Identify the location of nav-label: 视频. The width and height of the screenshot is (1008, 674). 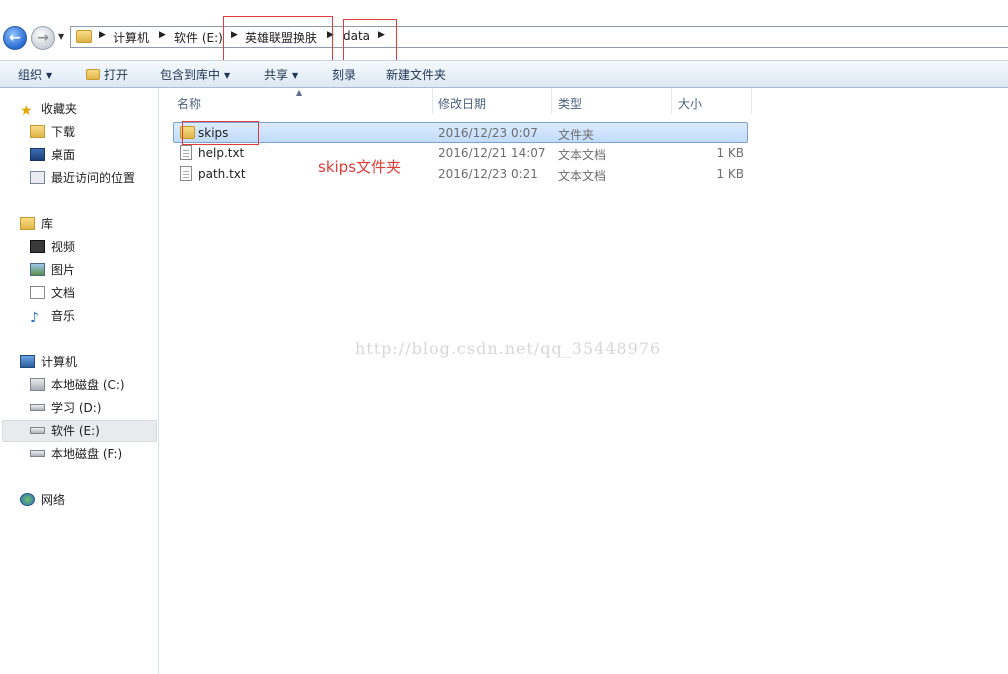
(63, 247).